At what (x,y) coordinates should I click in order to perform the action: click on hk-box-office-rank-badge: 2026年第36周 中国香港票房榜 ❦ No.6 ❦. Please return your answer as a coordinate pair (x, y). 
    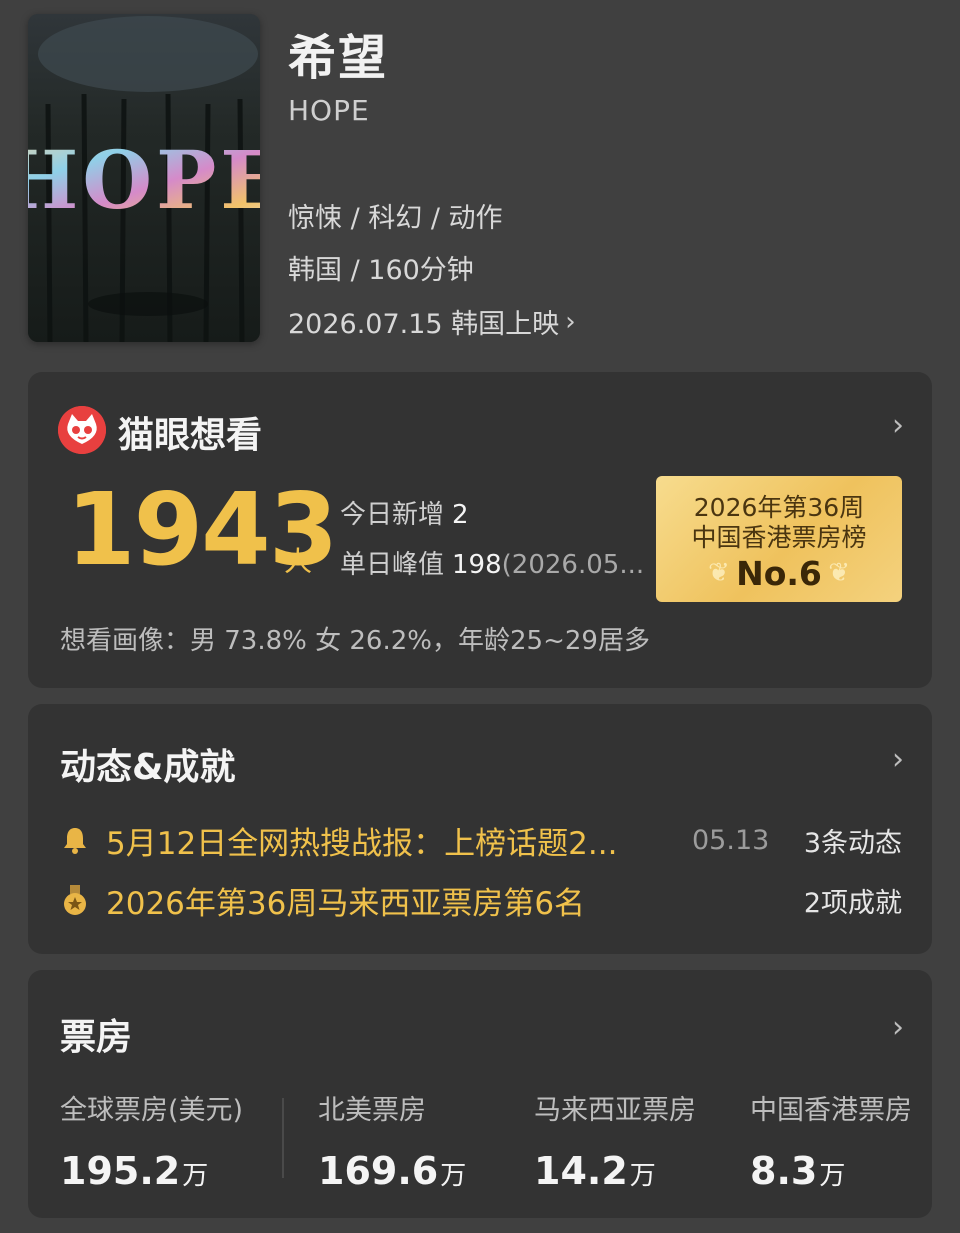
    Looking at the image, I should click on (779, 539).